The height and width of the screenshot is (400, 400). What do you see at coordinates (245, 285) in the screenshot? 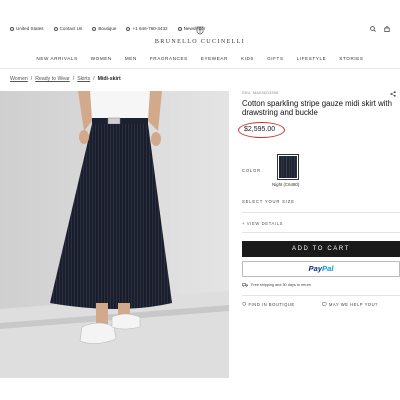
I see `truck-icon` at bounding box center [245, 285].